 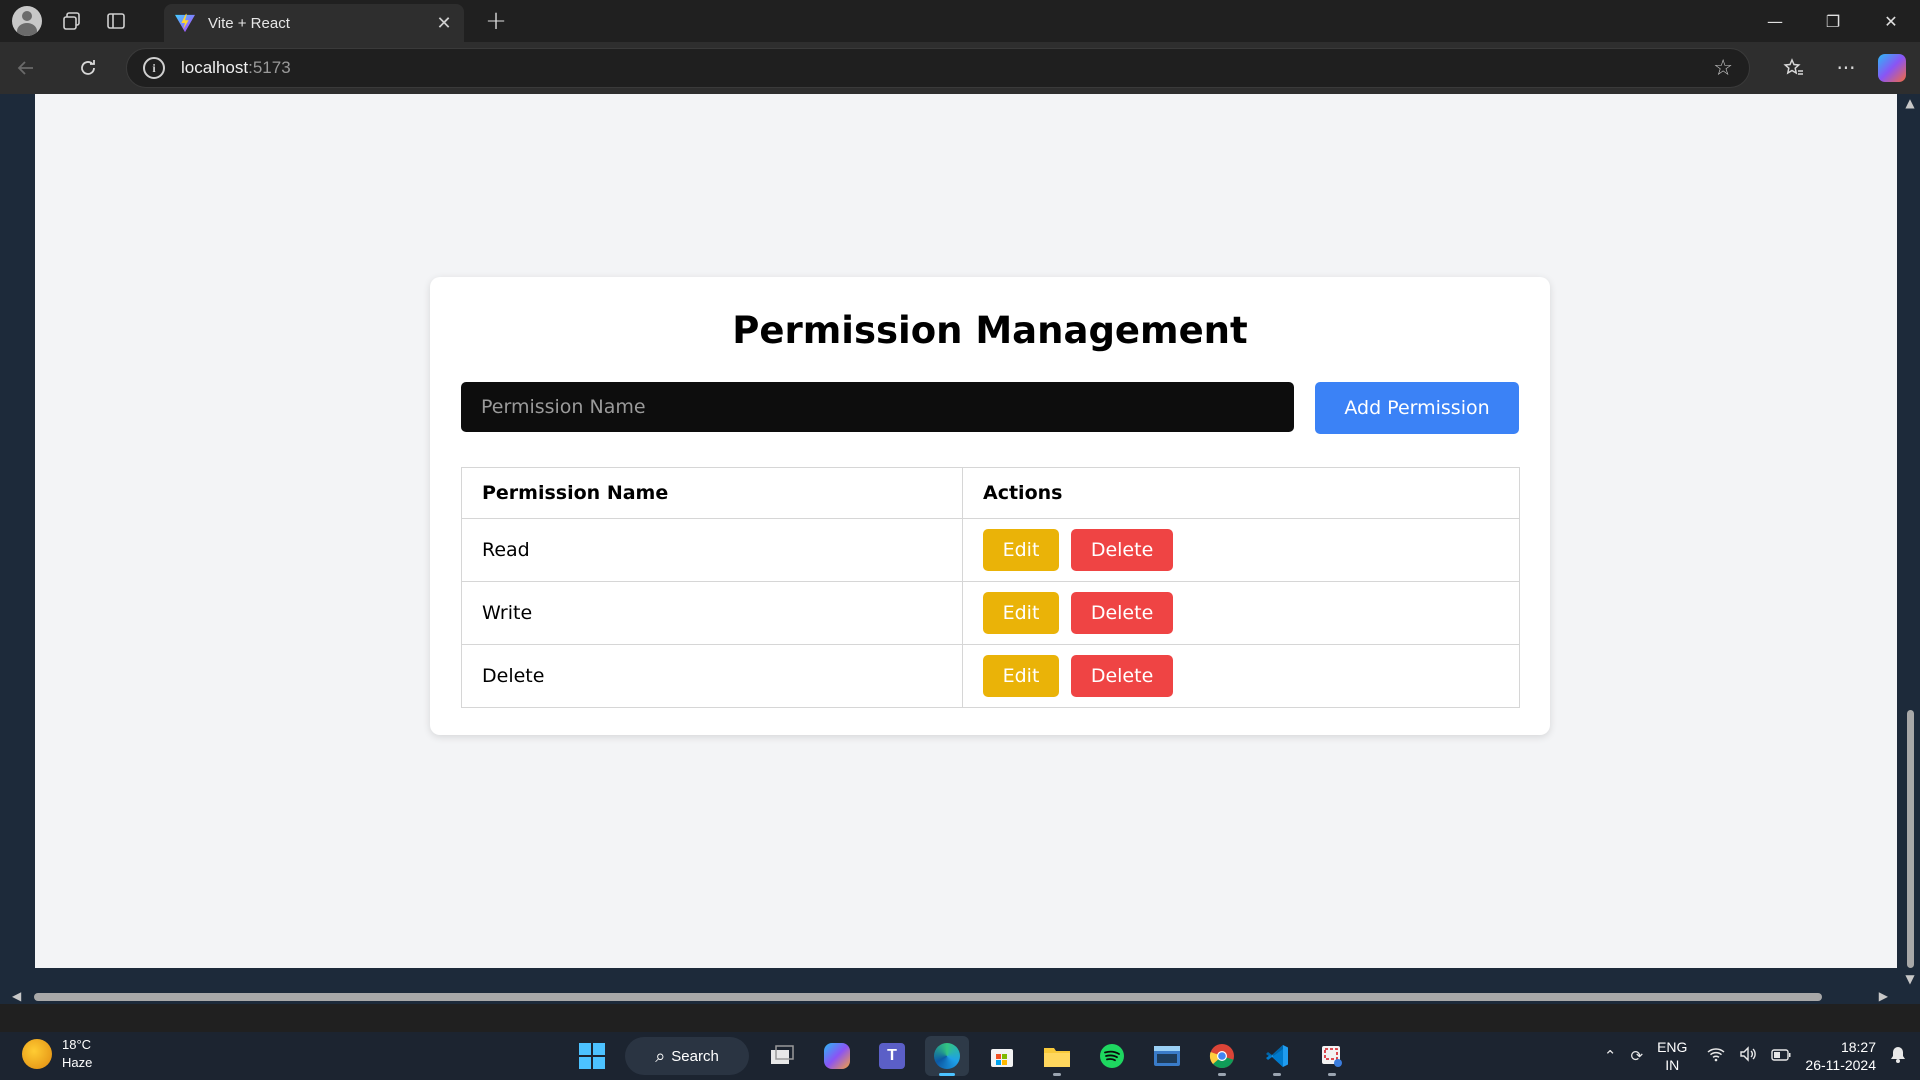 What do you see at coordinates (1417, 408) in the screenshot?
I see `add-permission-button: Add Permission` at bounding box center [1417, 408].